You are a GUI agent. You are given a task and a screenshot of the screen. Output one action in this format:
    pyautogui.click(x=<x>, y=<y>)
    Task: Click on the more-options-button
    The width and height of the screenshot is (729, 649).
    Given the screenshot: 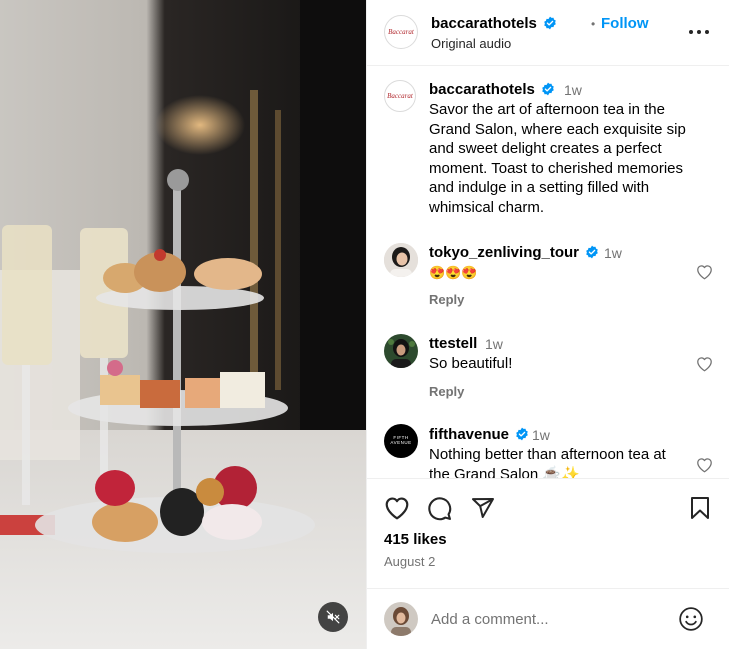 What is the action you would take?
    pyautogui.click(x=699, y=32)
    